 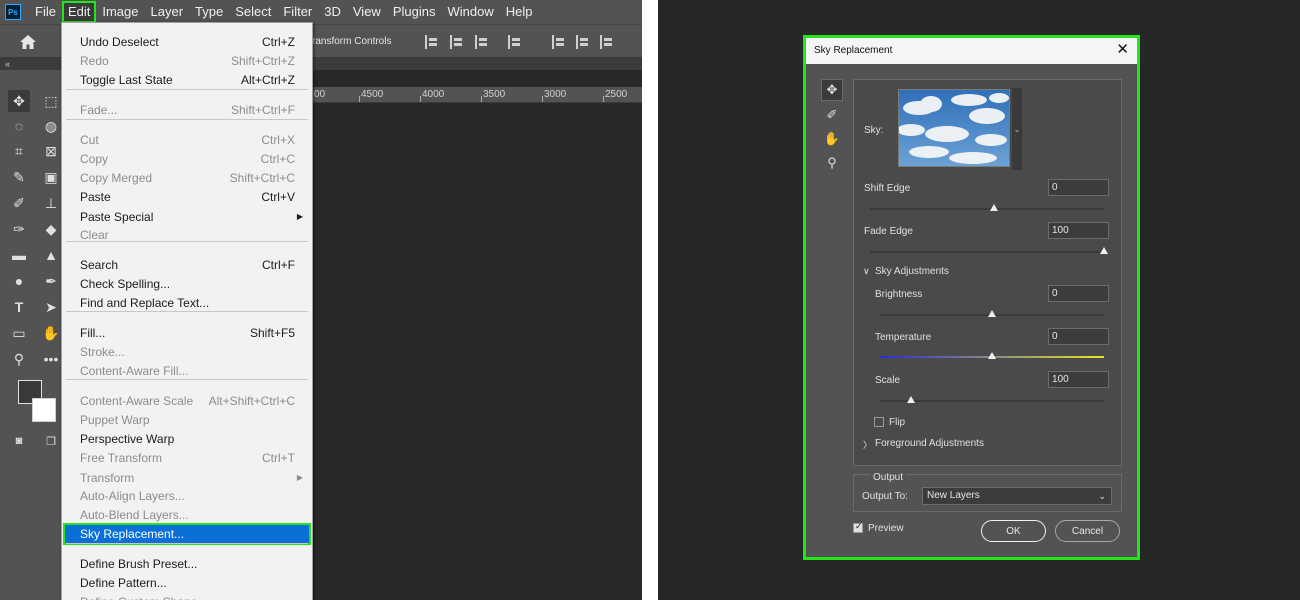 What do you see at coordinates (912, 271) in the screenshot?
I see `sky-adjustments-header: Sky Adjustments` at bounding box center [912, 271].